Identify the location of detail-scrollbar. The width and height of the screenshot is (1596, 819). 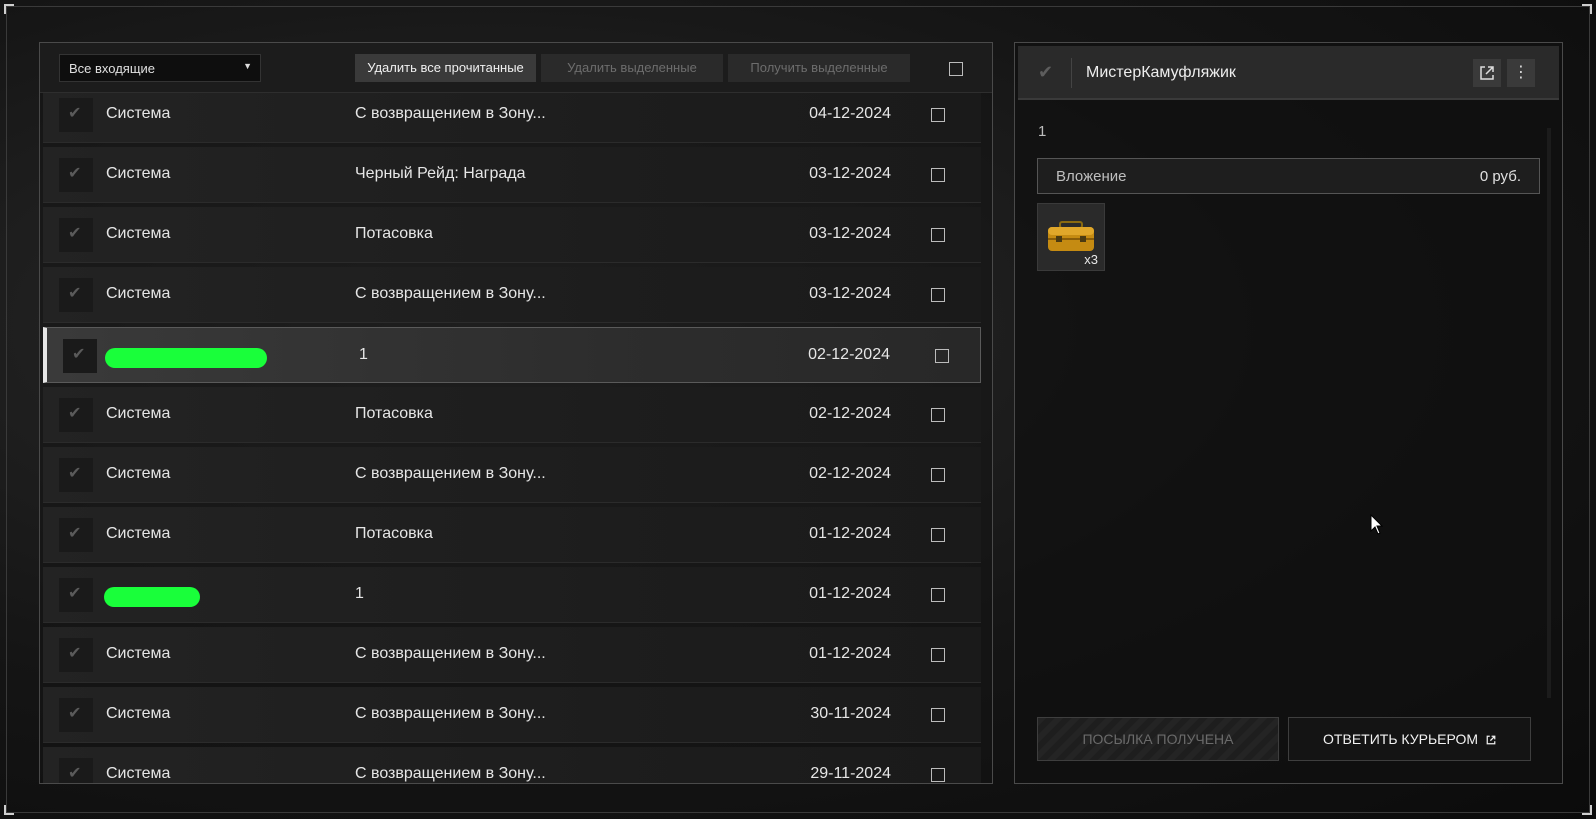
(1549, 413).